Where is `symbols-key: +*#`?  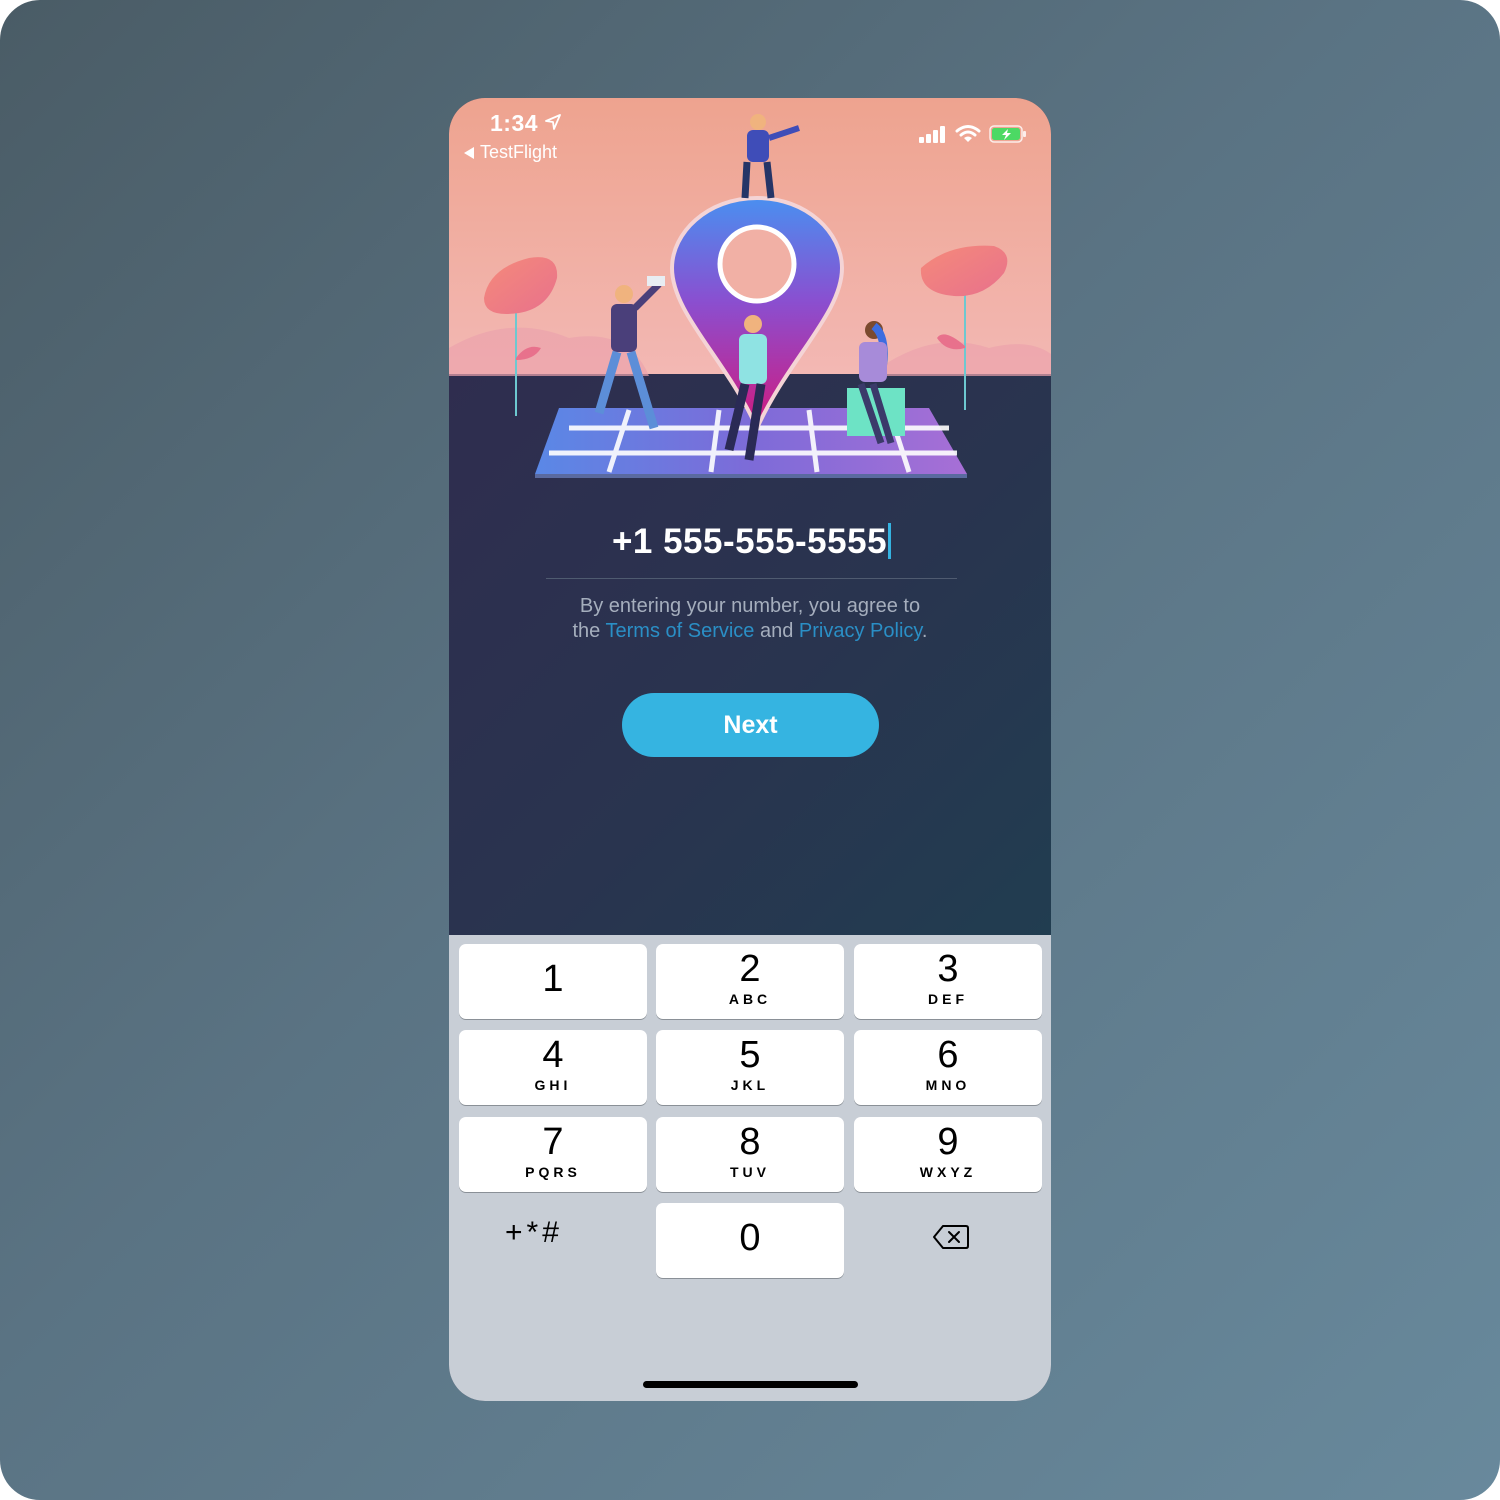
symbols-key: +*# is located at coordinates (534, 1233).